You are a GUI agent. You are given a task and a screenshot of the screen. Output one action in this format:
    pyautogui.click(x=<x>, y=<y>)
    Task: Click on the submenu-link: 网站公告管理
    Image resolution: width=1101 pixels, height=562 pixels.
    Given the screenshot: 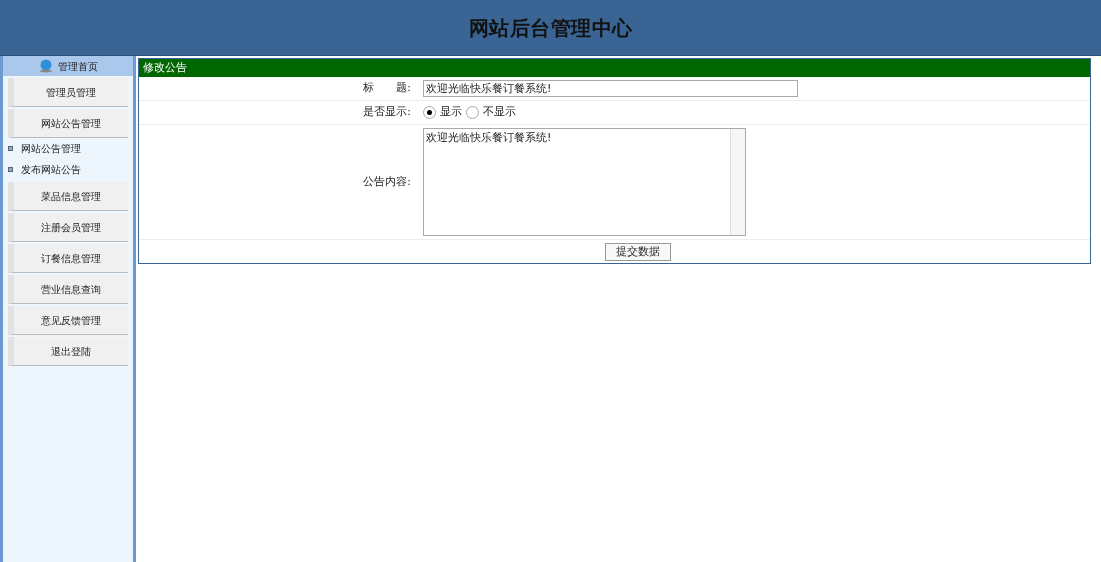 What is the action you would take?
    pyautogui.click(x=51, y=148)
    